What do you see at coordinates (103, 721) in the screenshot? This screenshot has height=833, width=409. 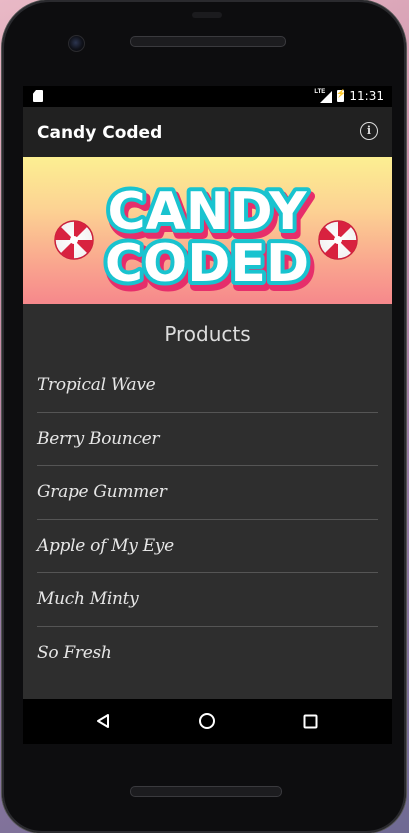 I see `back-icon` at bounding box center [103, 721].